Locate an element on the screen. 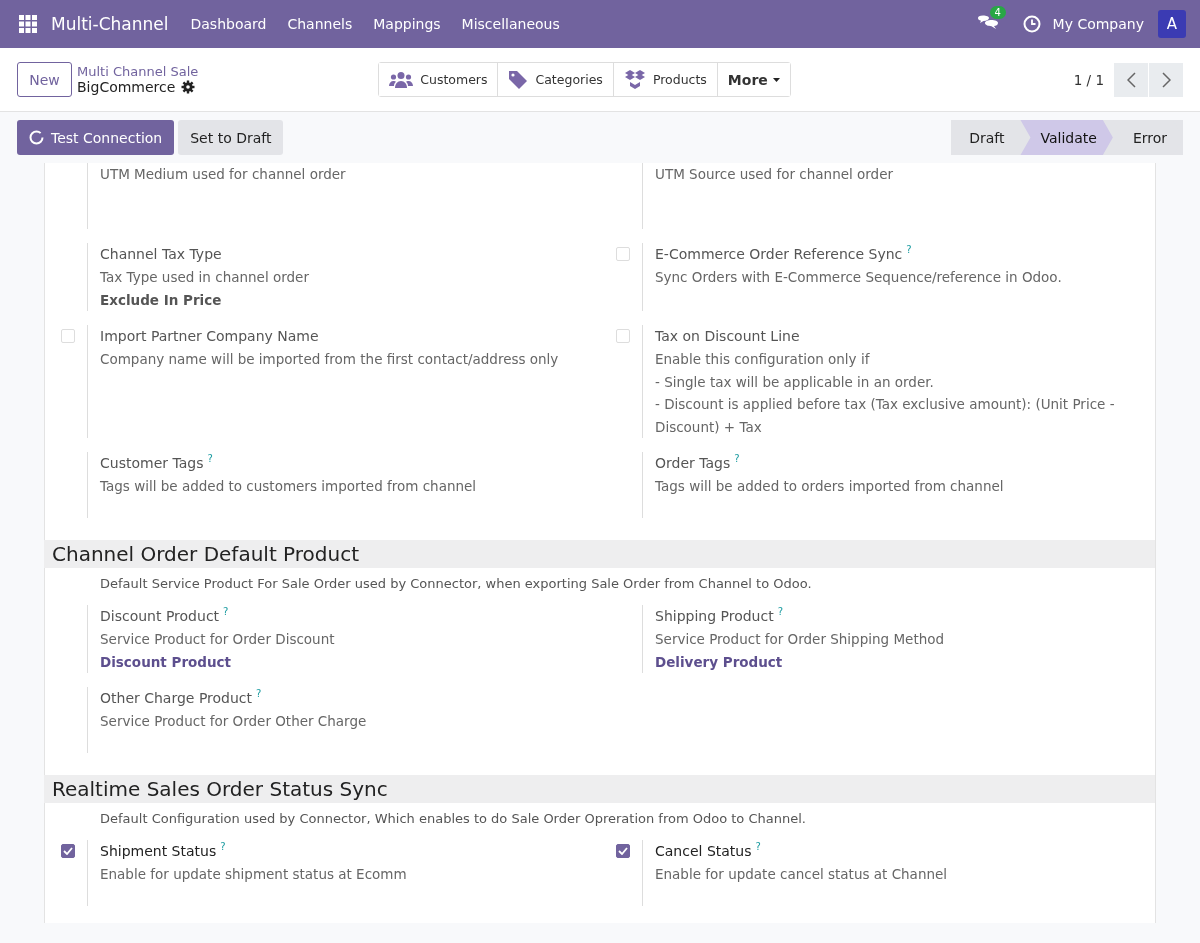  next-button is located at coordinates (1166, 79).